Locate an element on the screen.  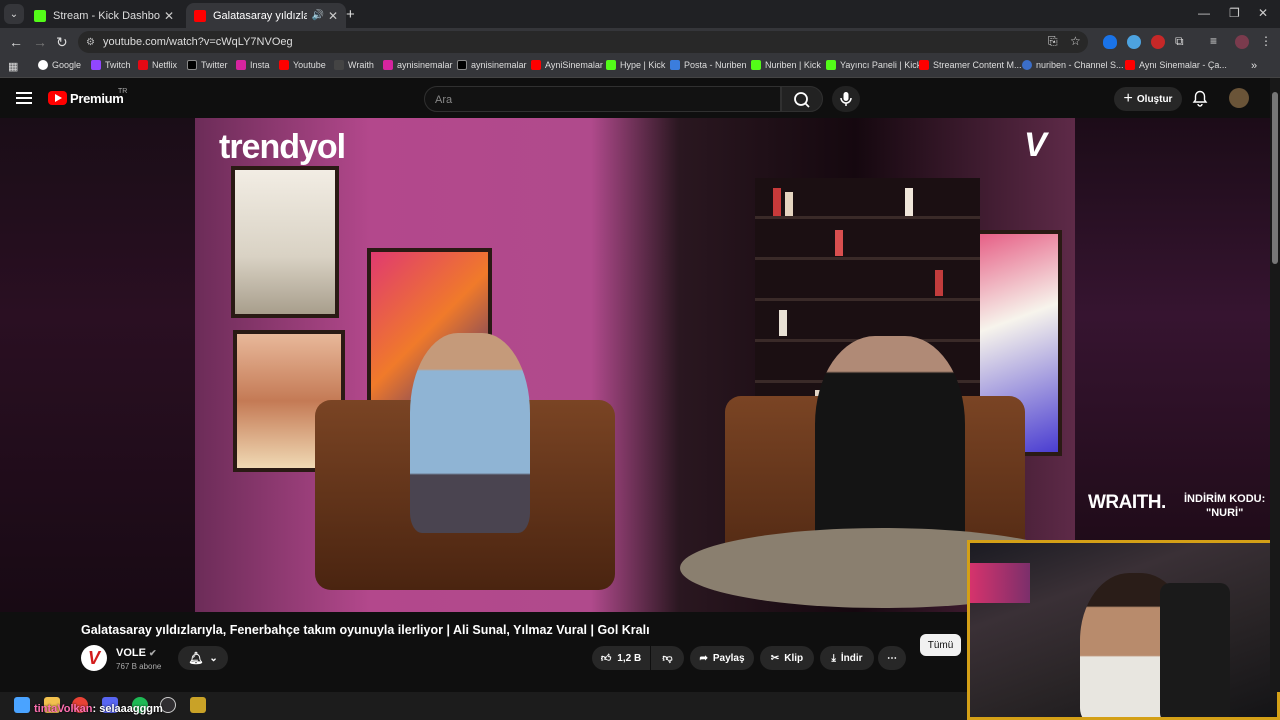
bookmark-twitch: Twitch is located at coordinates (111, 65).